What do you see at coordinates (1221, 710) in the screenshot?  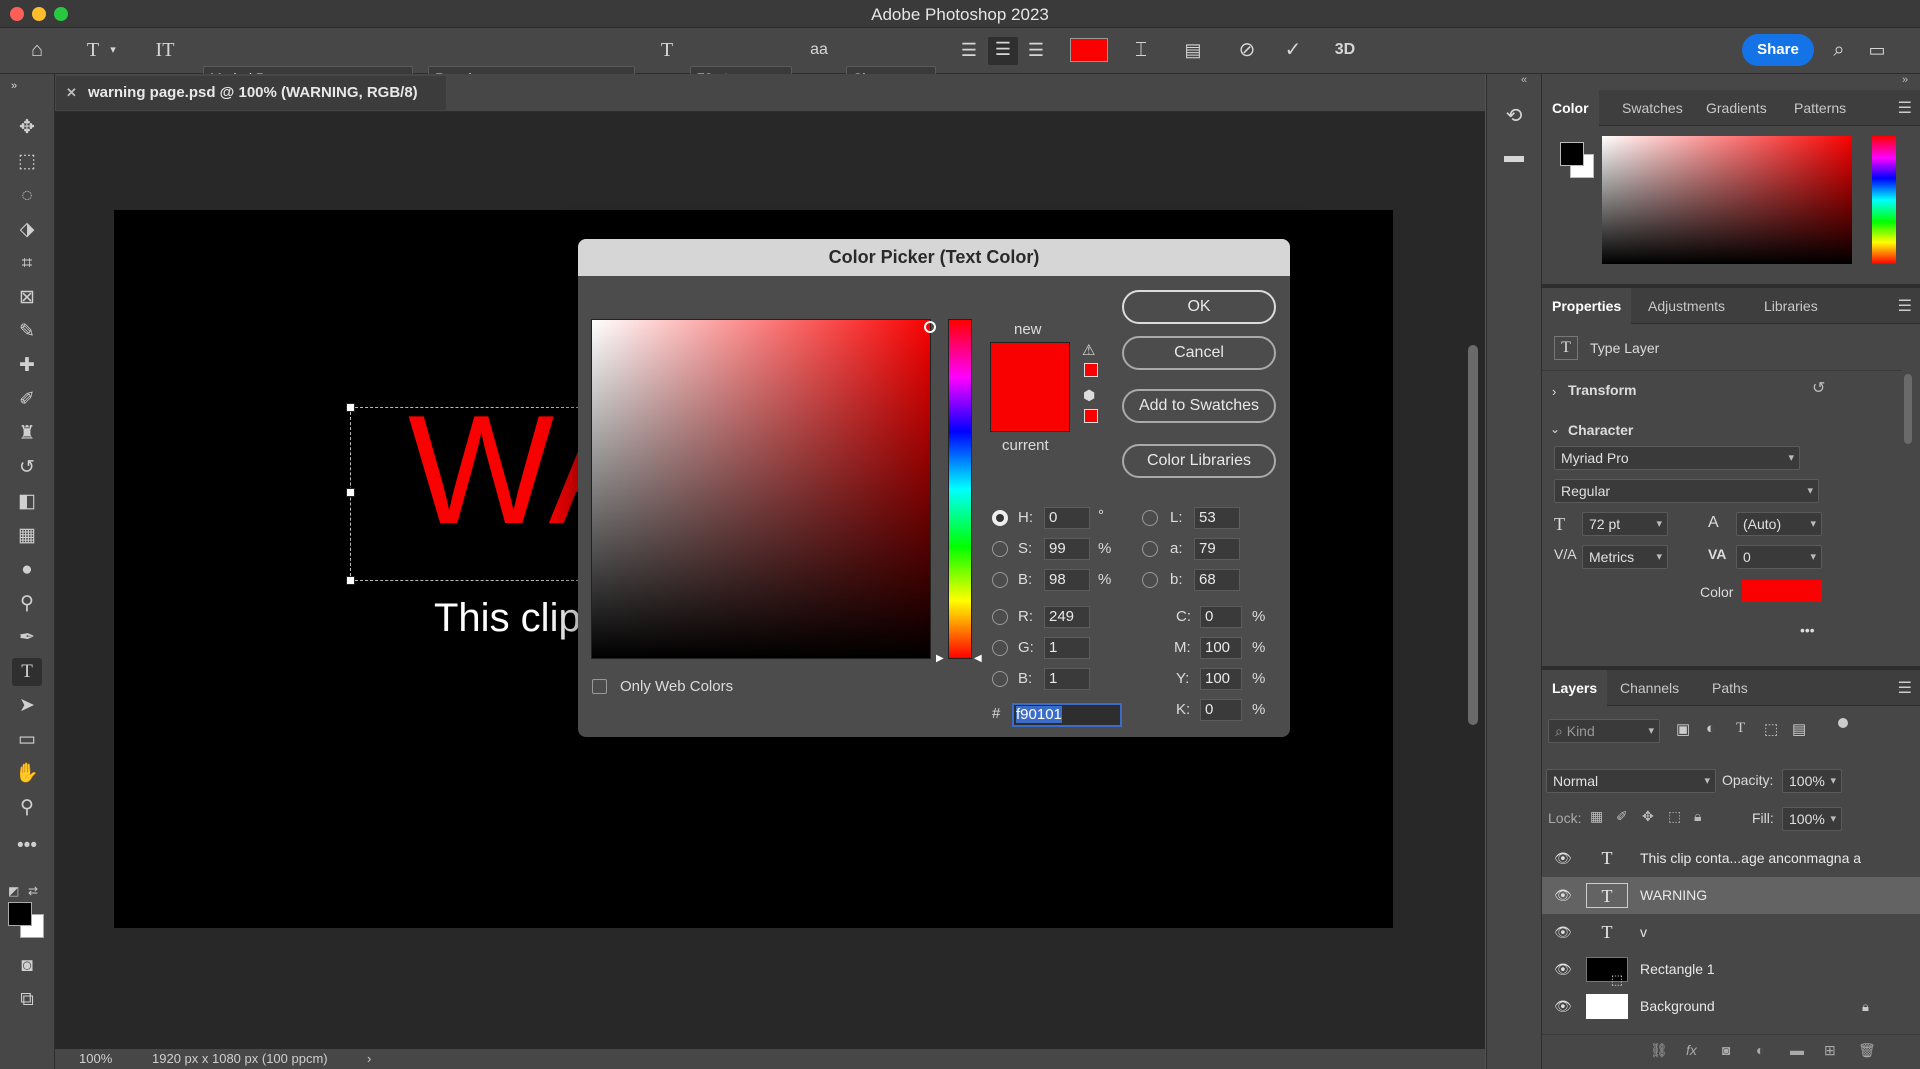 I see `black-input: 0` at bounding box center [1221, 710].